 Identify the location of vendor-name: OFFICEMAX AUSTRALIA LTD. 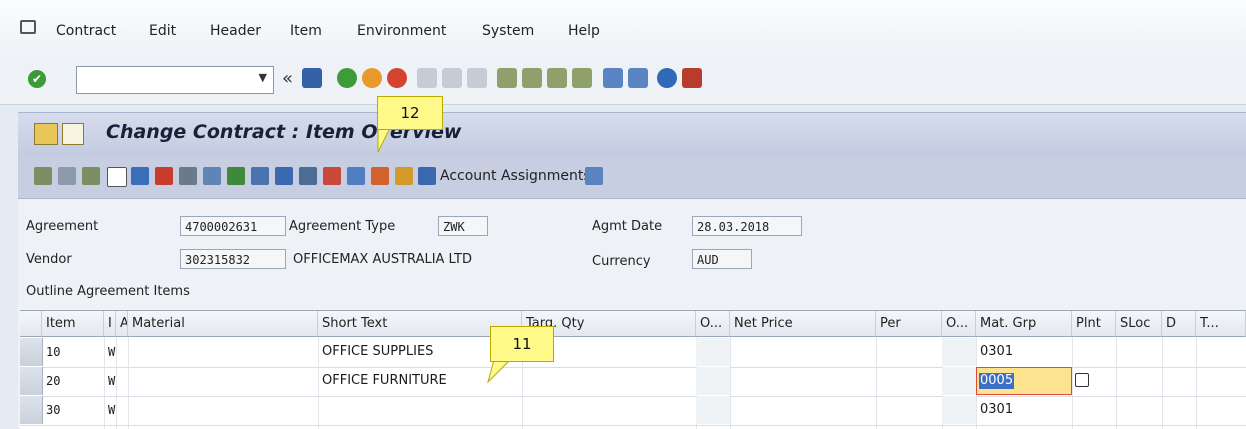
(382, 259).